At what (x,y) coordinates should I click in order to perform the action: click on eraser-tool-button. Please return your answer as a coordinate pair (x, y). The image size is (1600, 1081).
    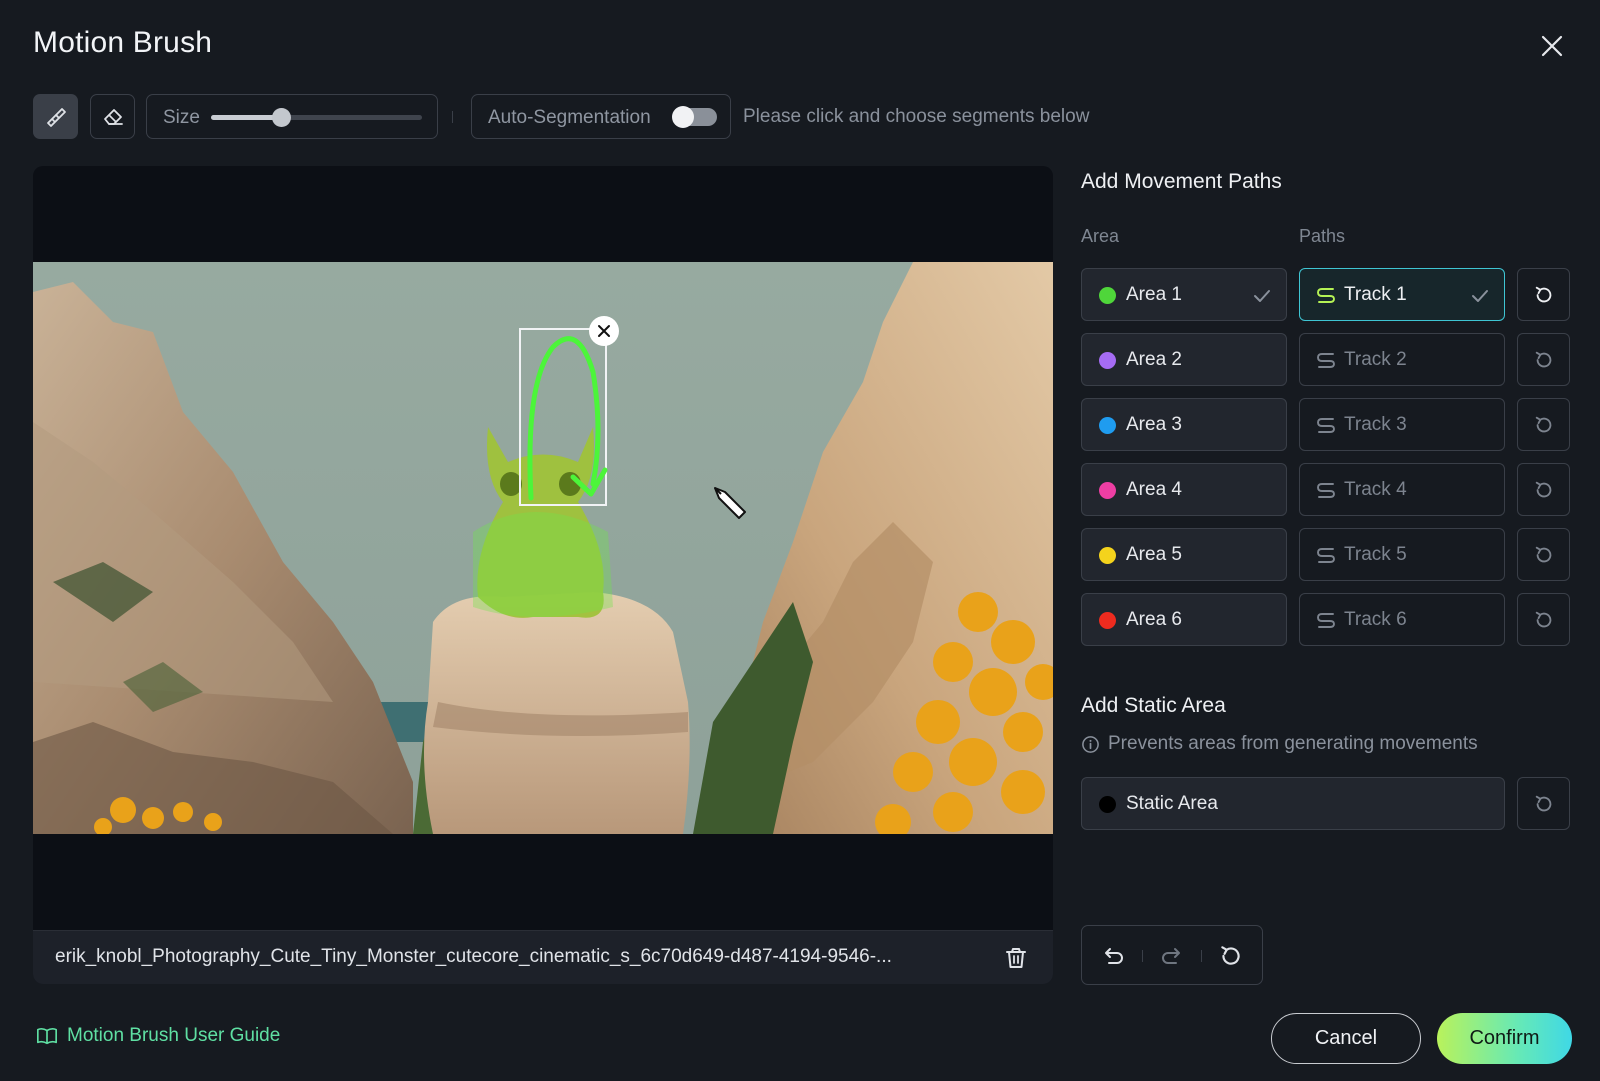
    Looking at the image, I should click on (112, 116).